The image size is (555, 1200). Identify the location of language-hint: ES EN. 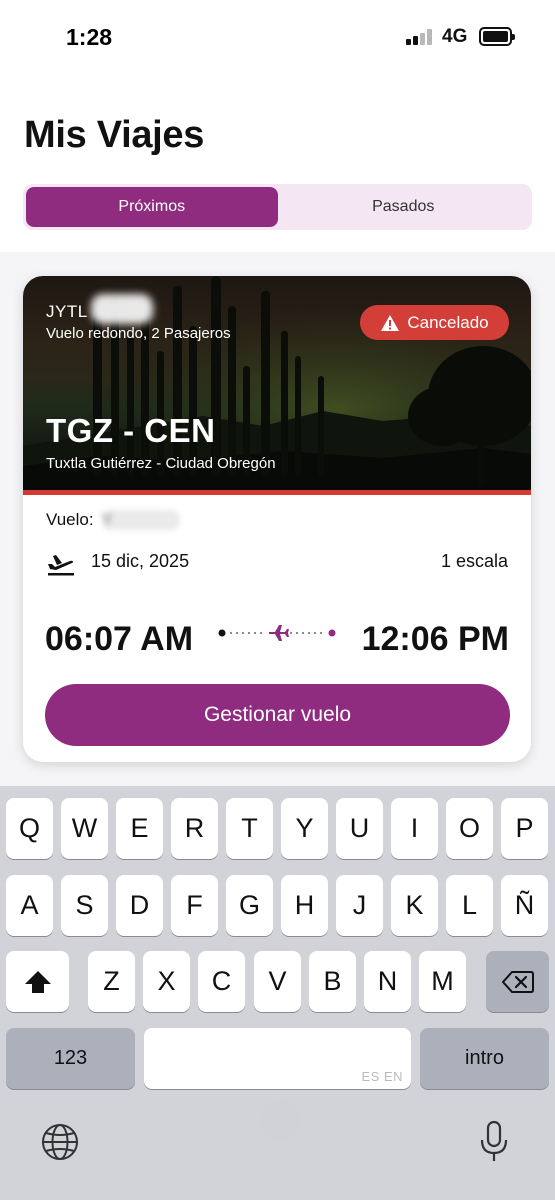
(382, 1076).